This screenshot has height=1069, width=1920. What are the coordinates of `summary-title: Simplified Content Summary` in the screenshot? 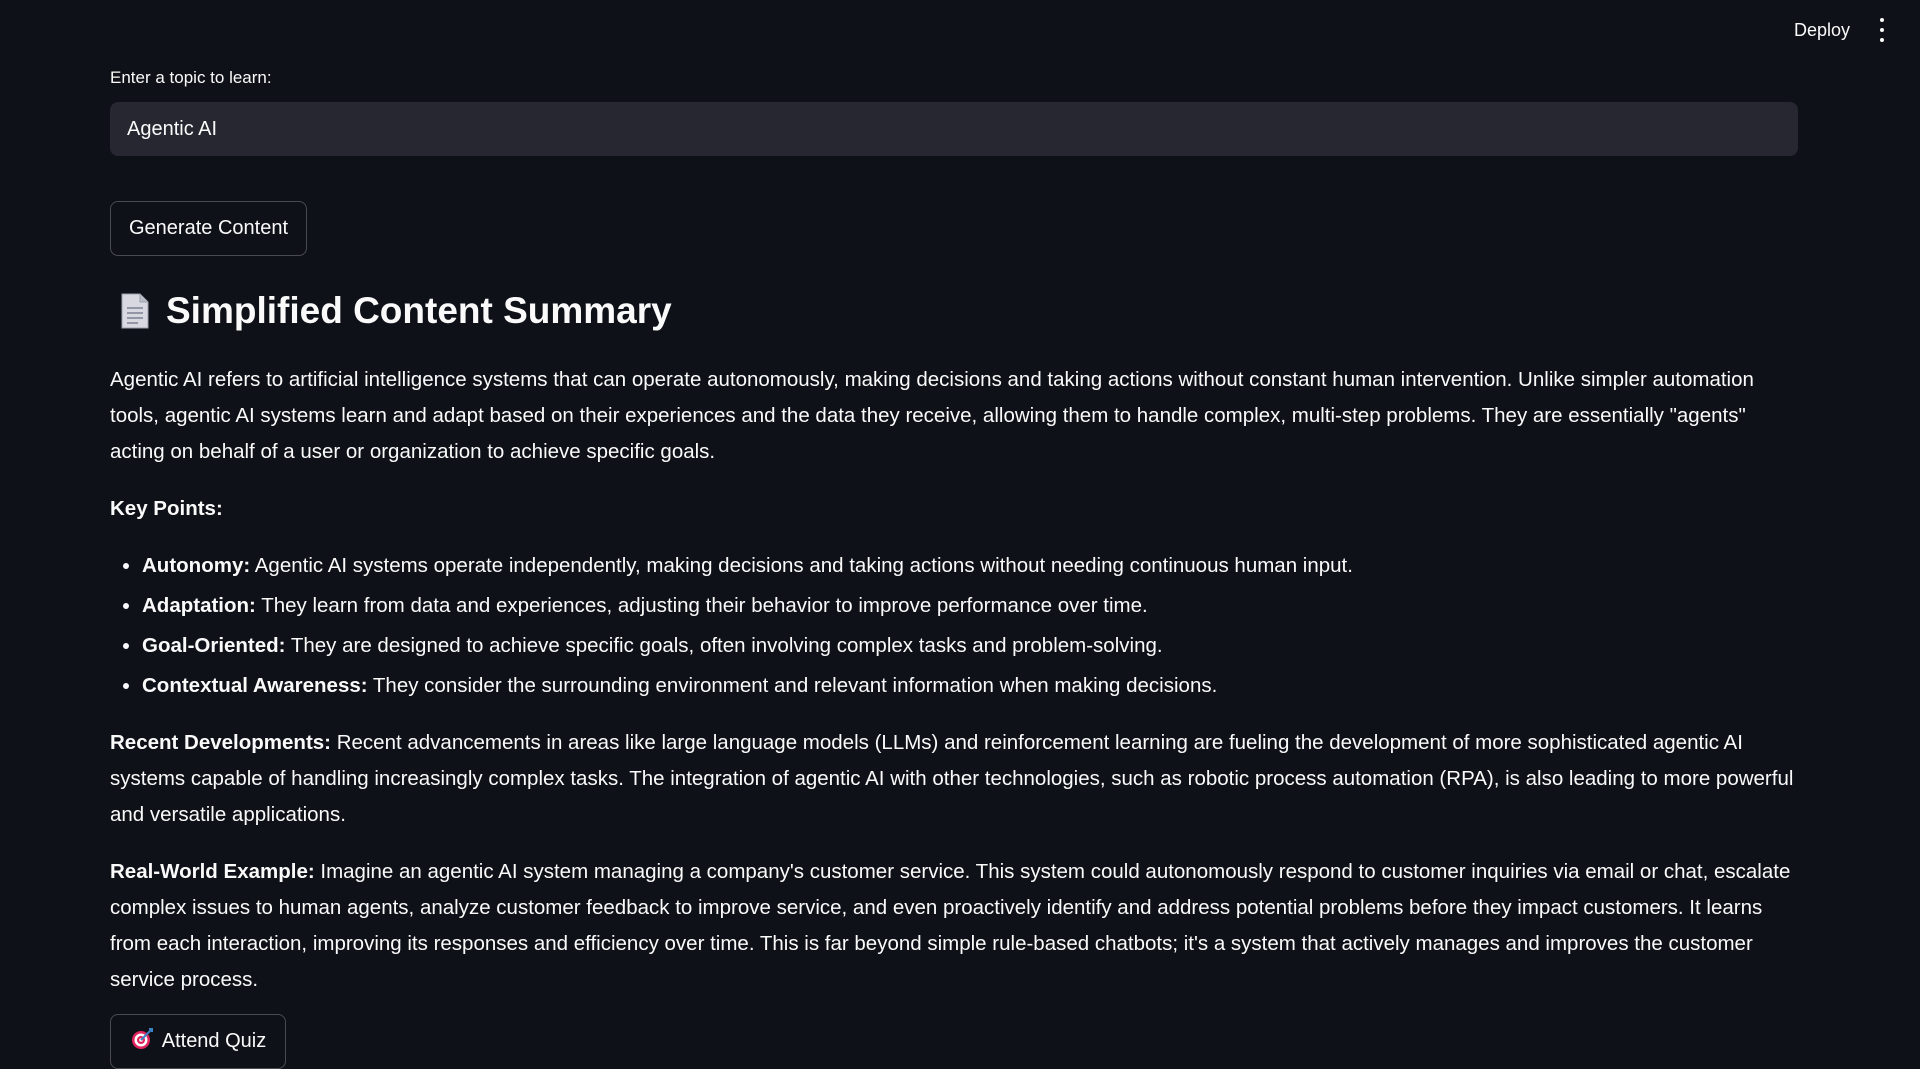 It's located at (419, 310).